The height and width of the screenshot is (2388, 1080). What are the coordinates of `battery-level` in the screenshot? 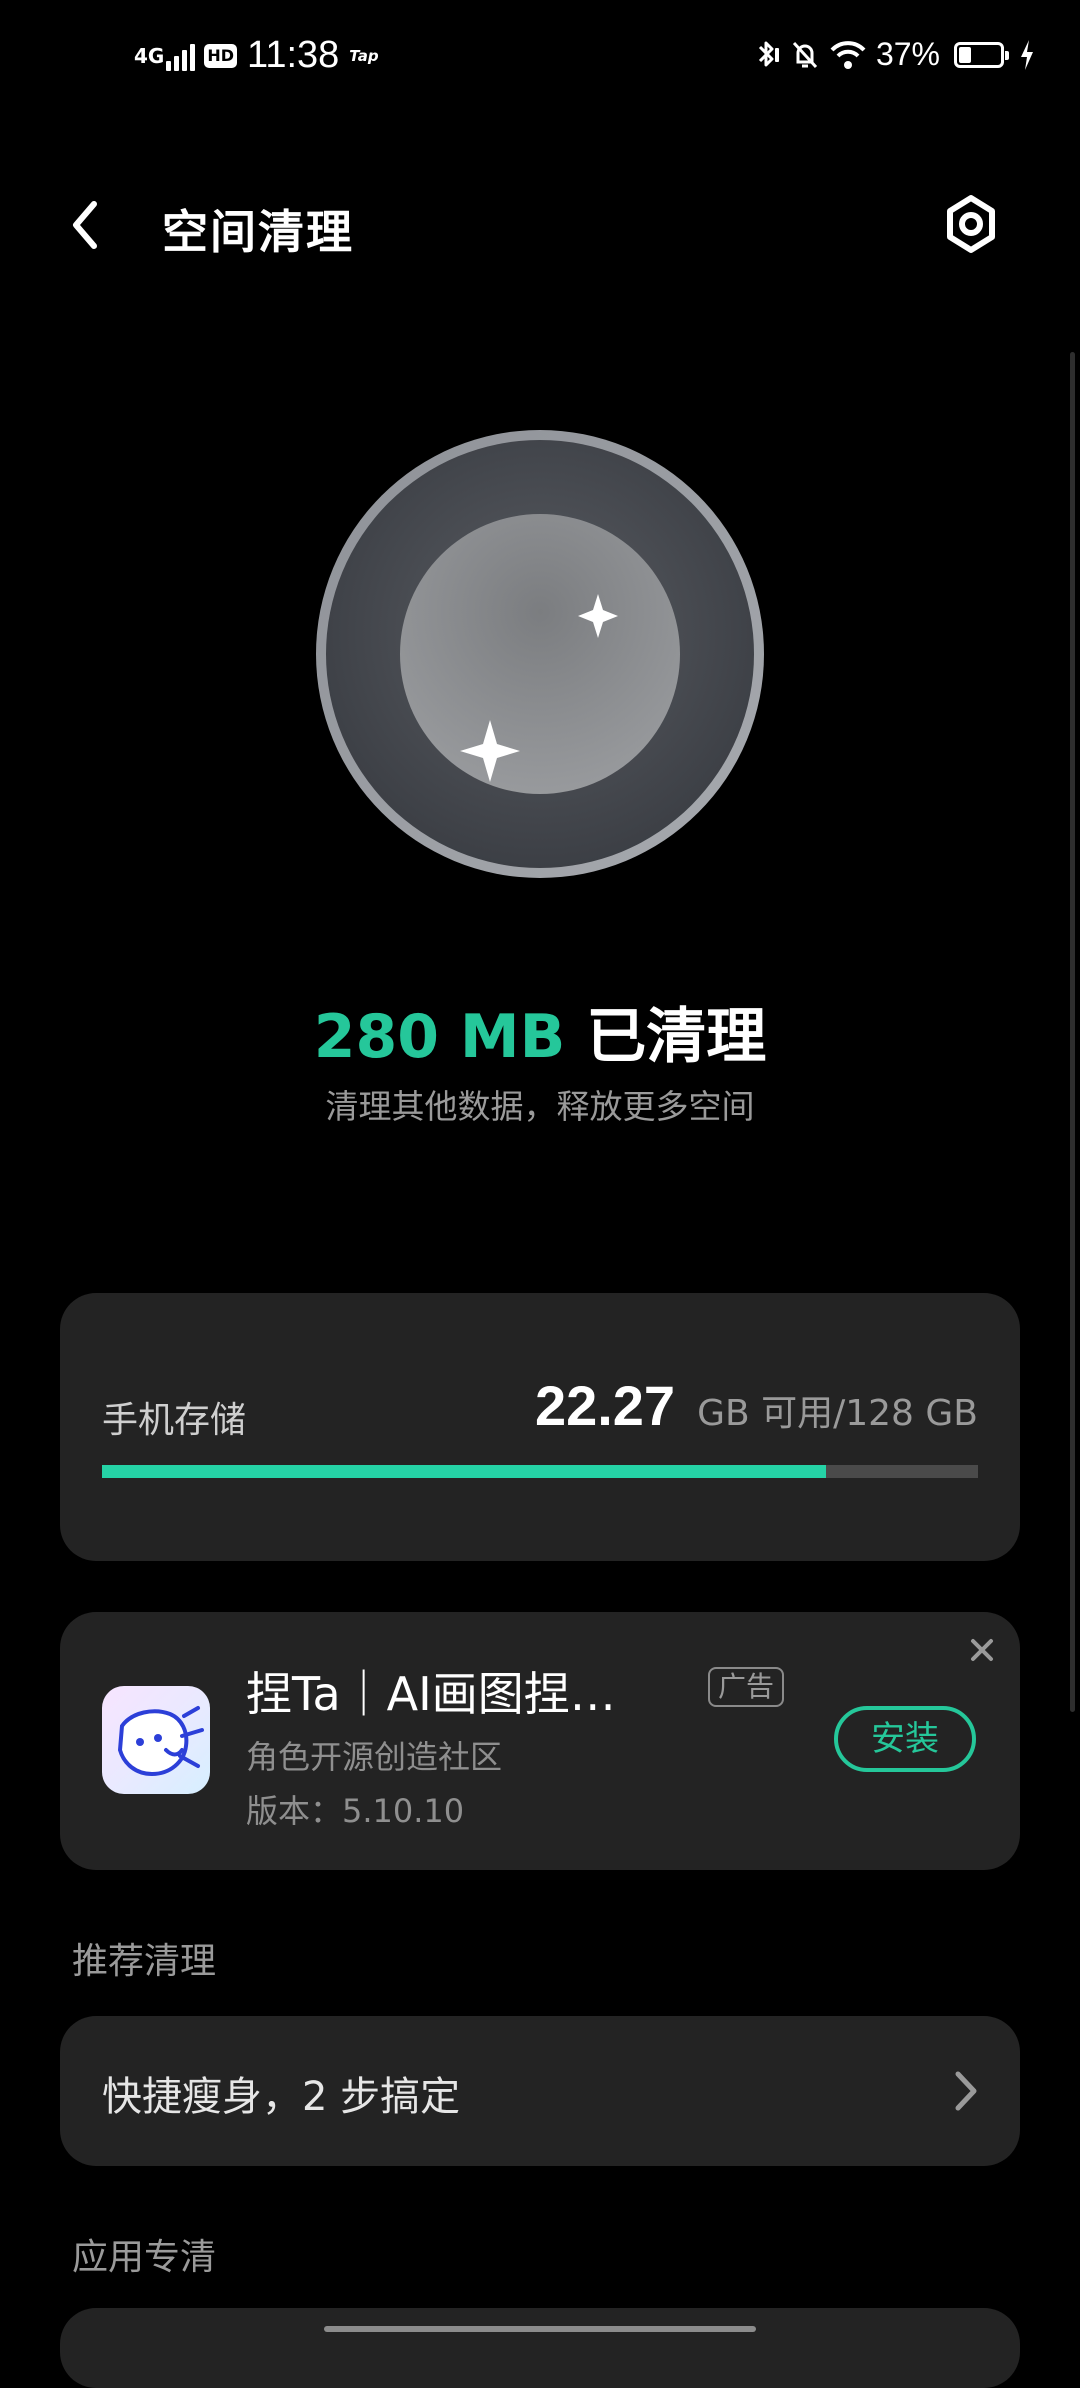 It's located at (965, 54).